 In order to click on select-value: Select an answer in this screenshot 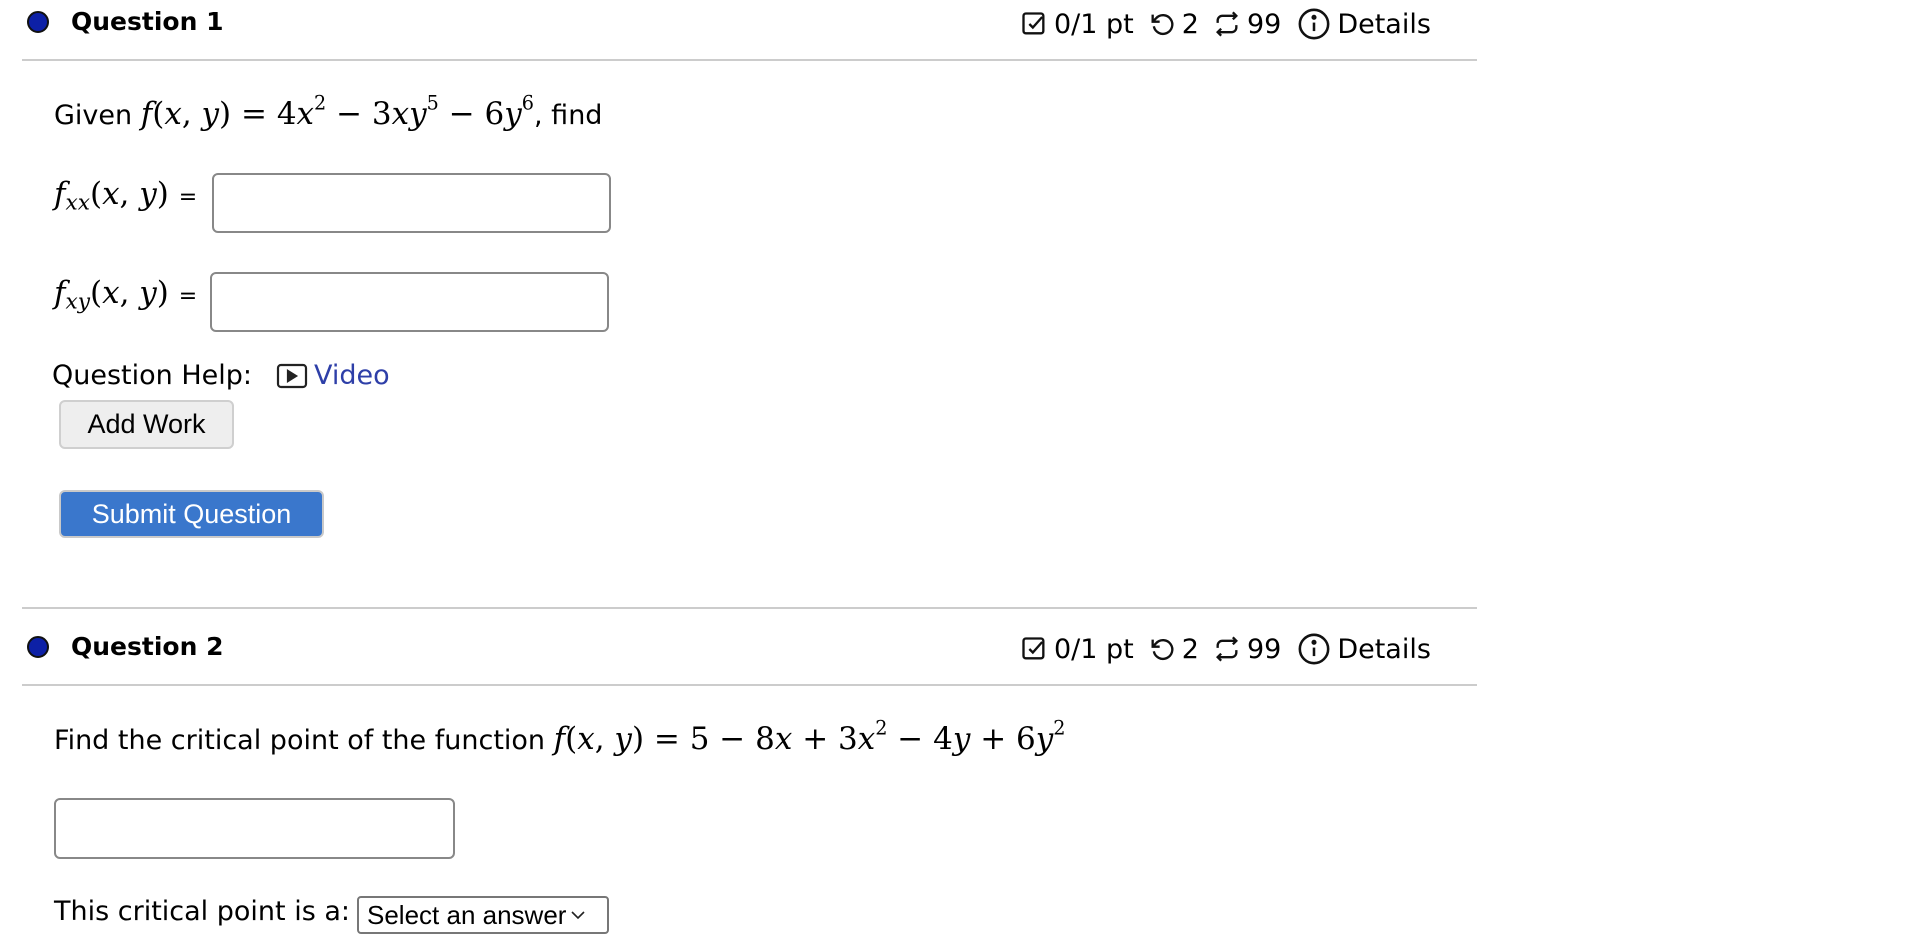, I will do `click(467, 914)`.